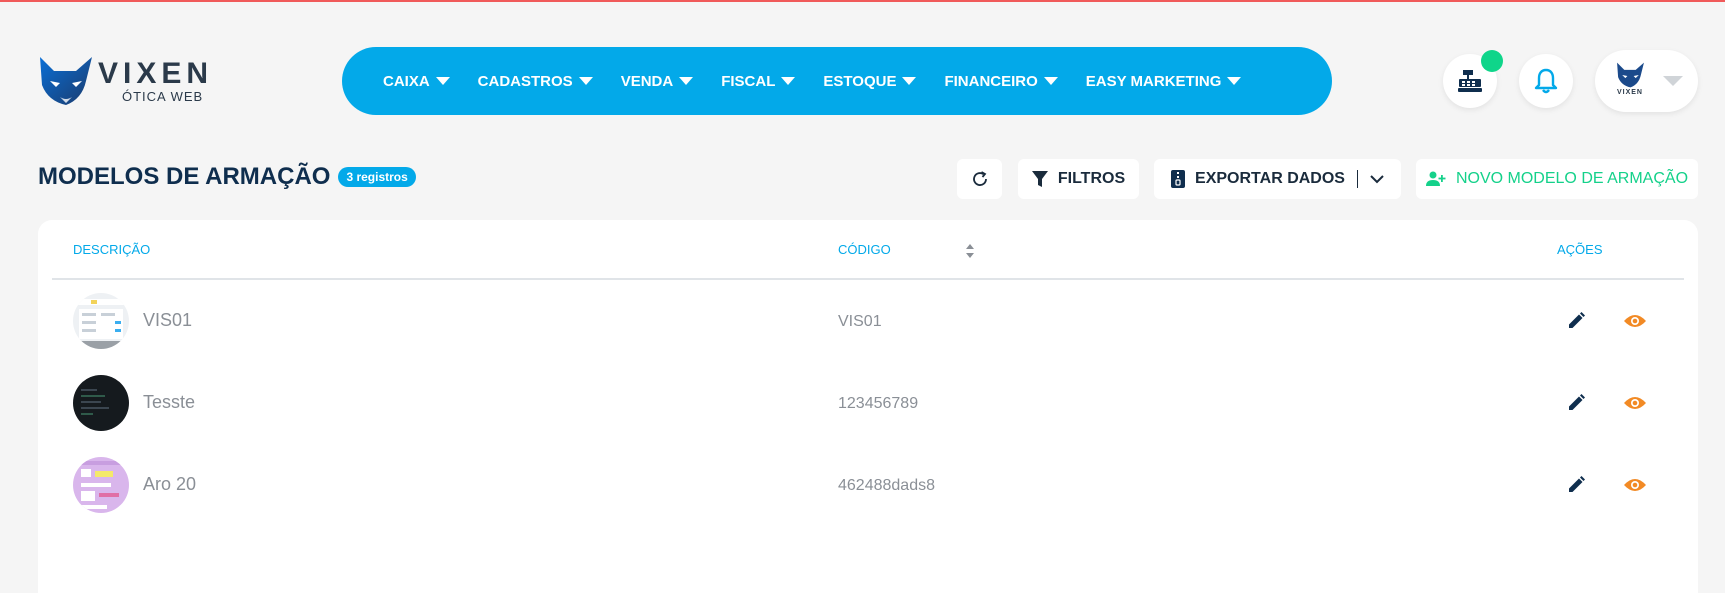 The width and height of the screenshot is (1725, 593). What do you see at coordinates (886, 485) in the screenshot?
I see `row-code: 462488dads8` at bounding box center [886, 485].